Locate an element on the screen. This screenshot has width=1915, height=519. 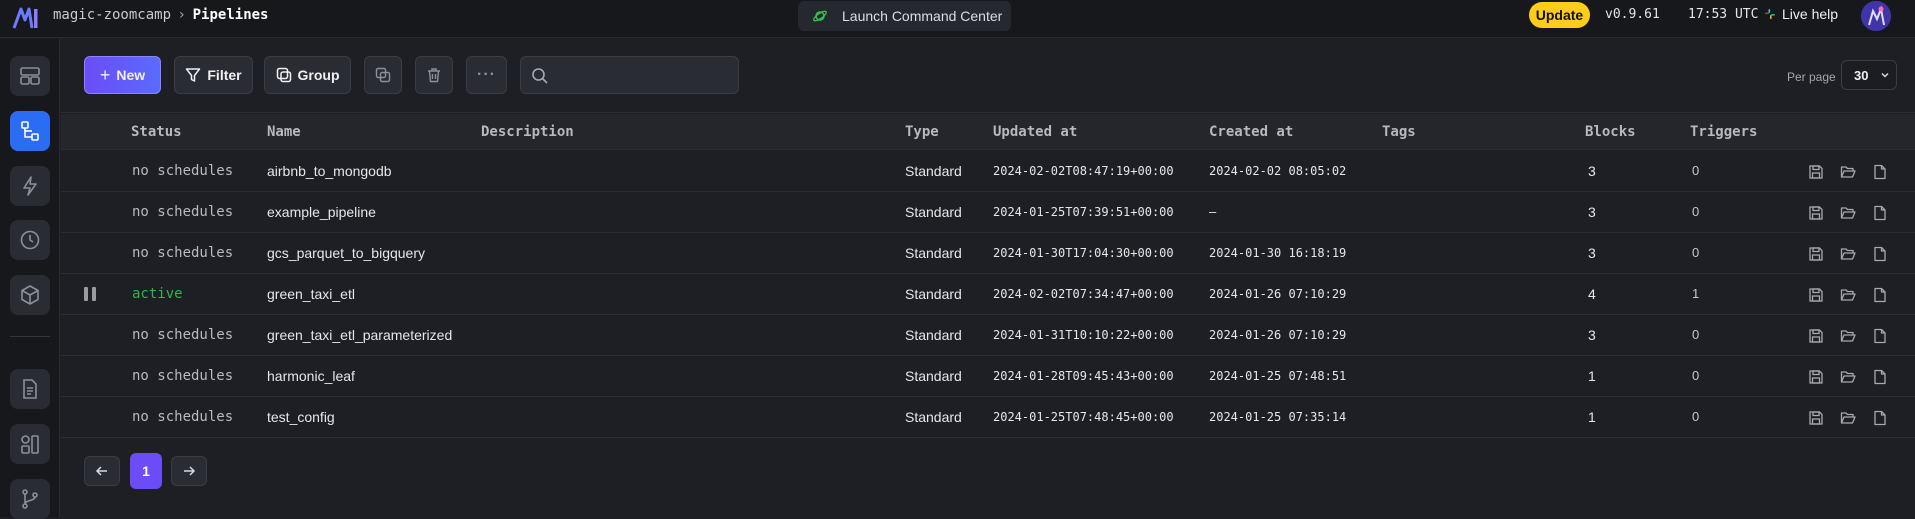
per-page-select: 30 is located at coordinates (1869, 75).